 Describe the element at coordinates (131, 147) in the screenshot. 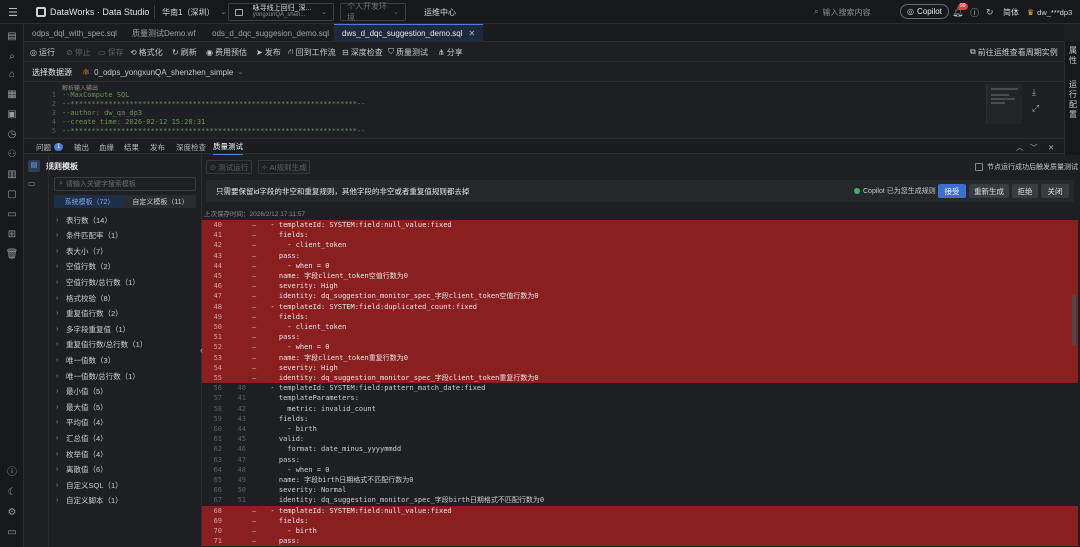

I see `tab-result: 结果` at that location.